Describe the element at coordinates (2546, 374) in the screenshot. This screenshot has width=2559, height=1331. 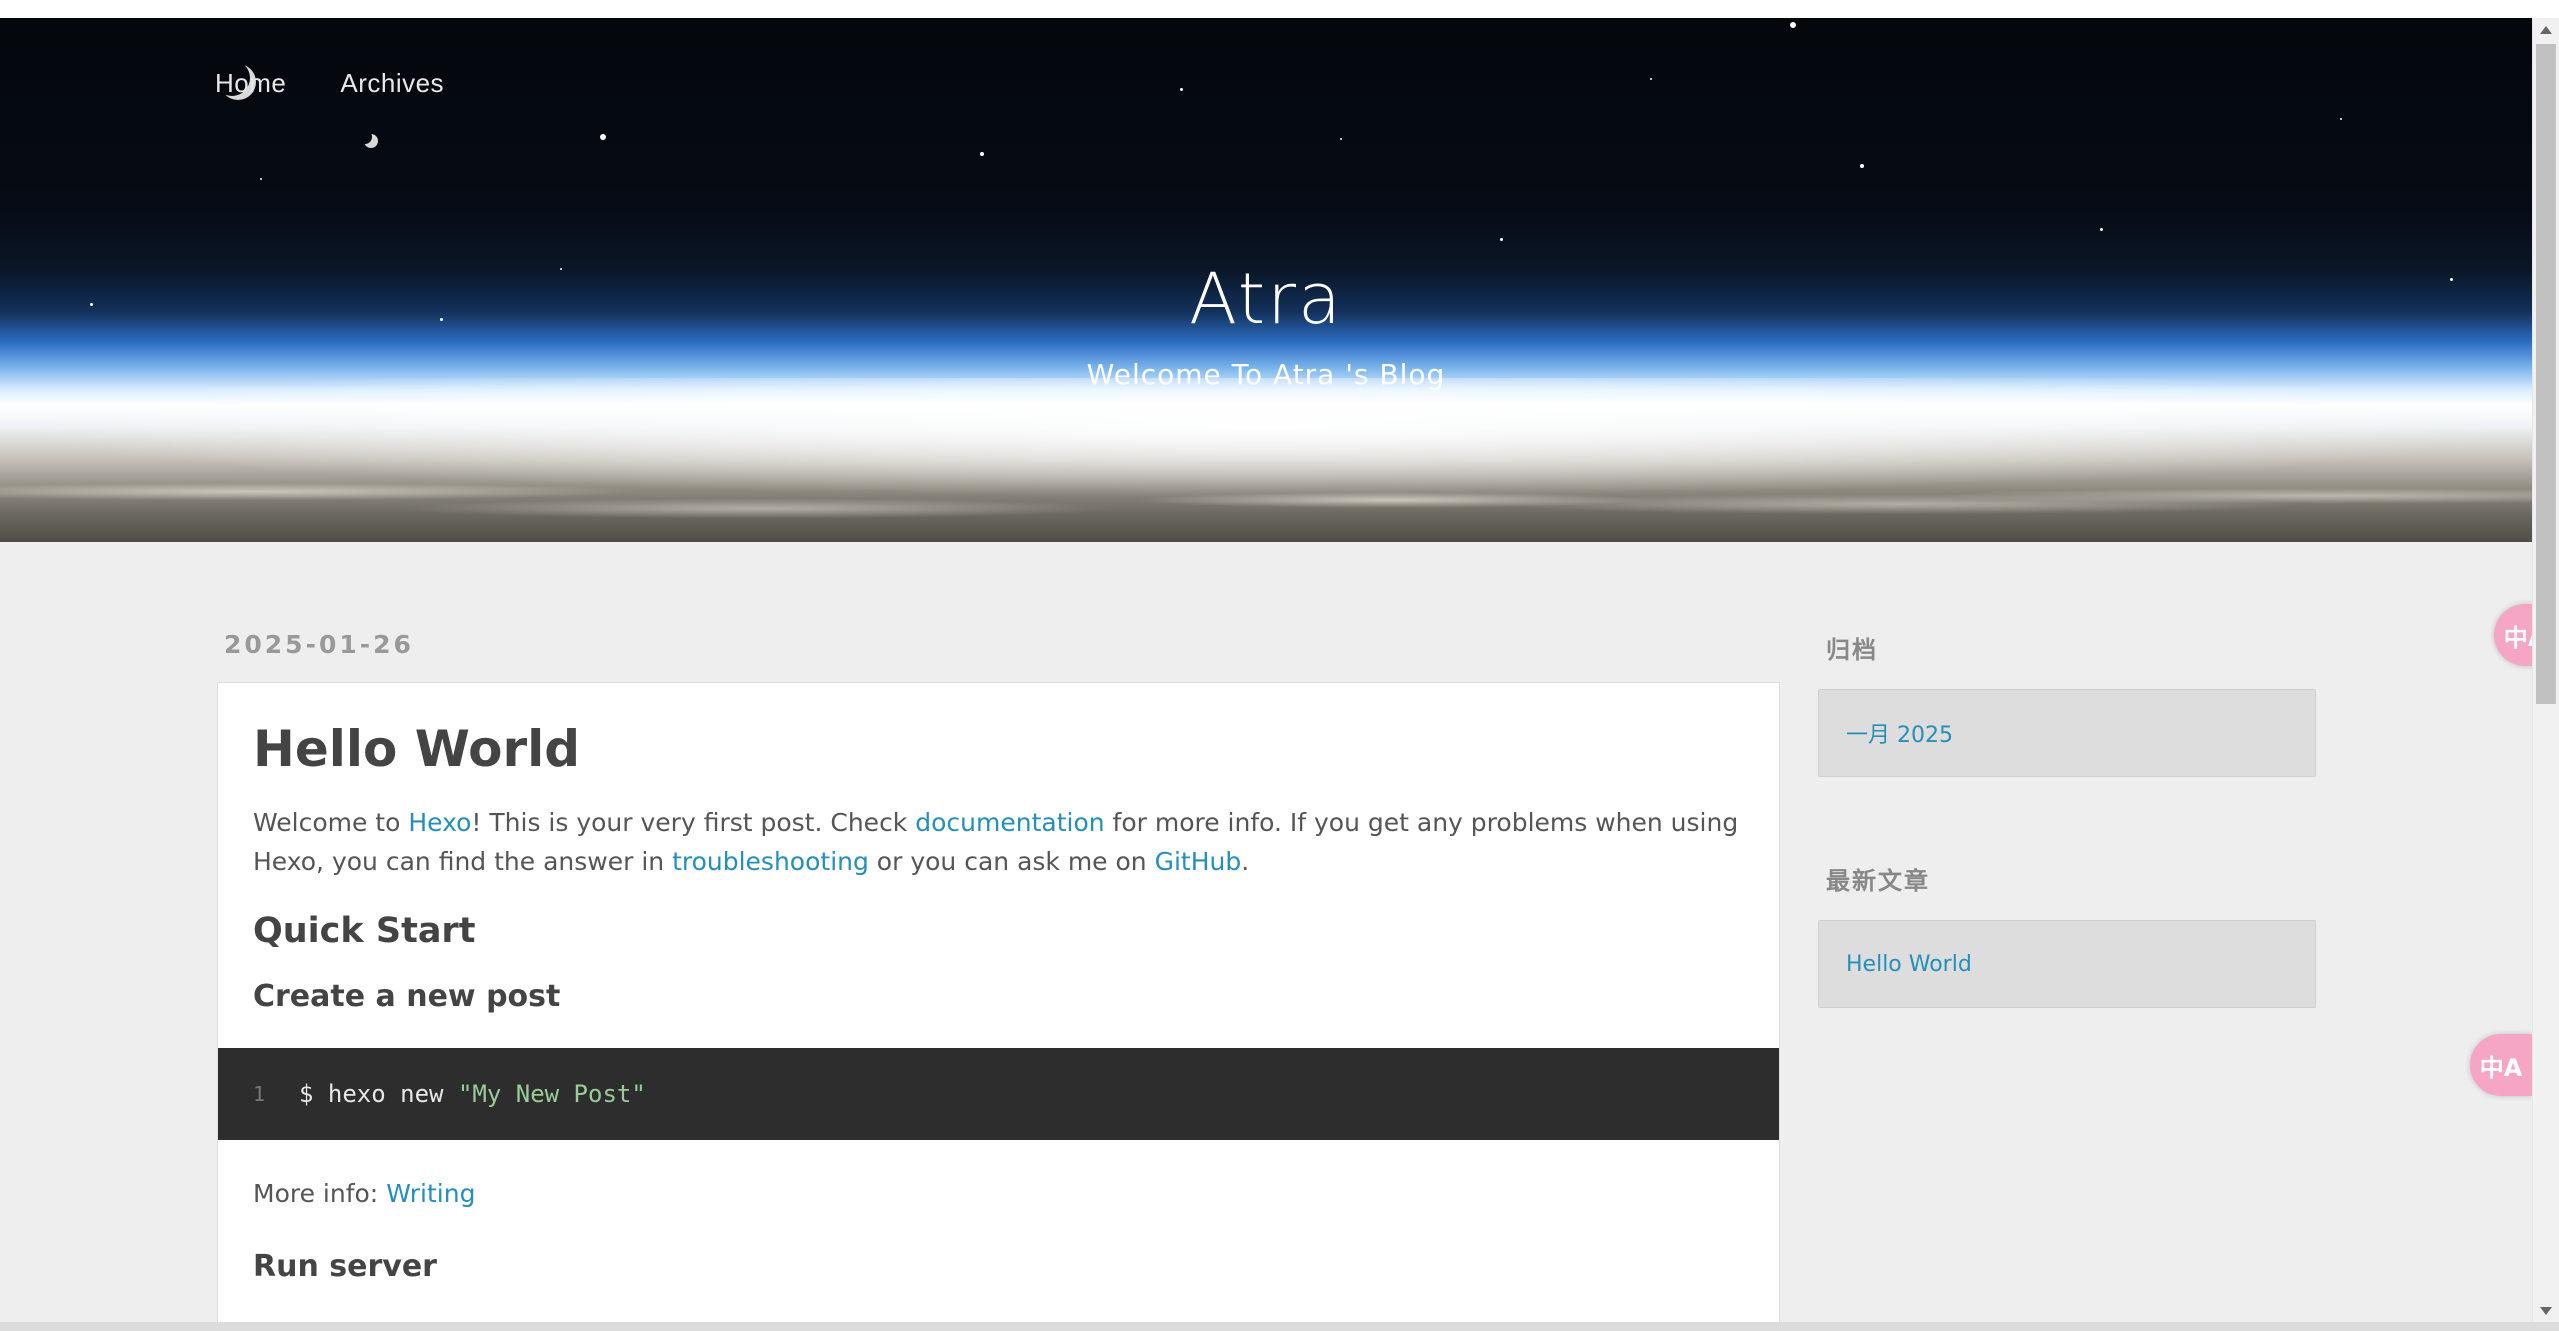
I see `scrollbar-thumb` at that location.